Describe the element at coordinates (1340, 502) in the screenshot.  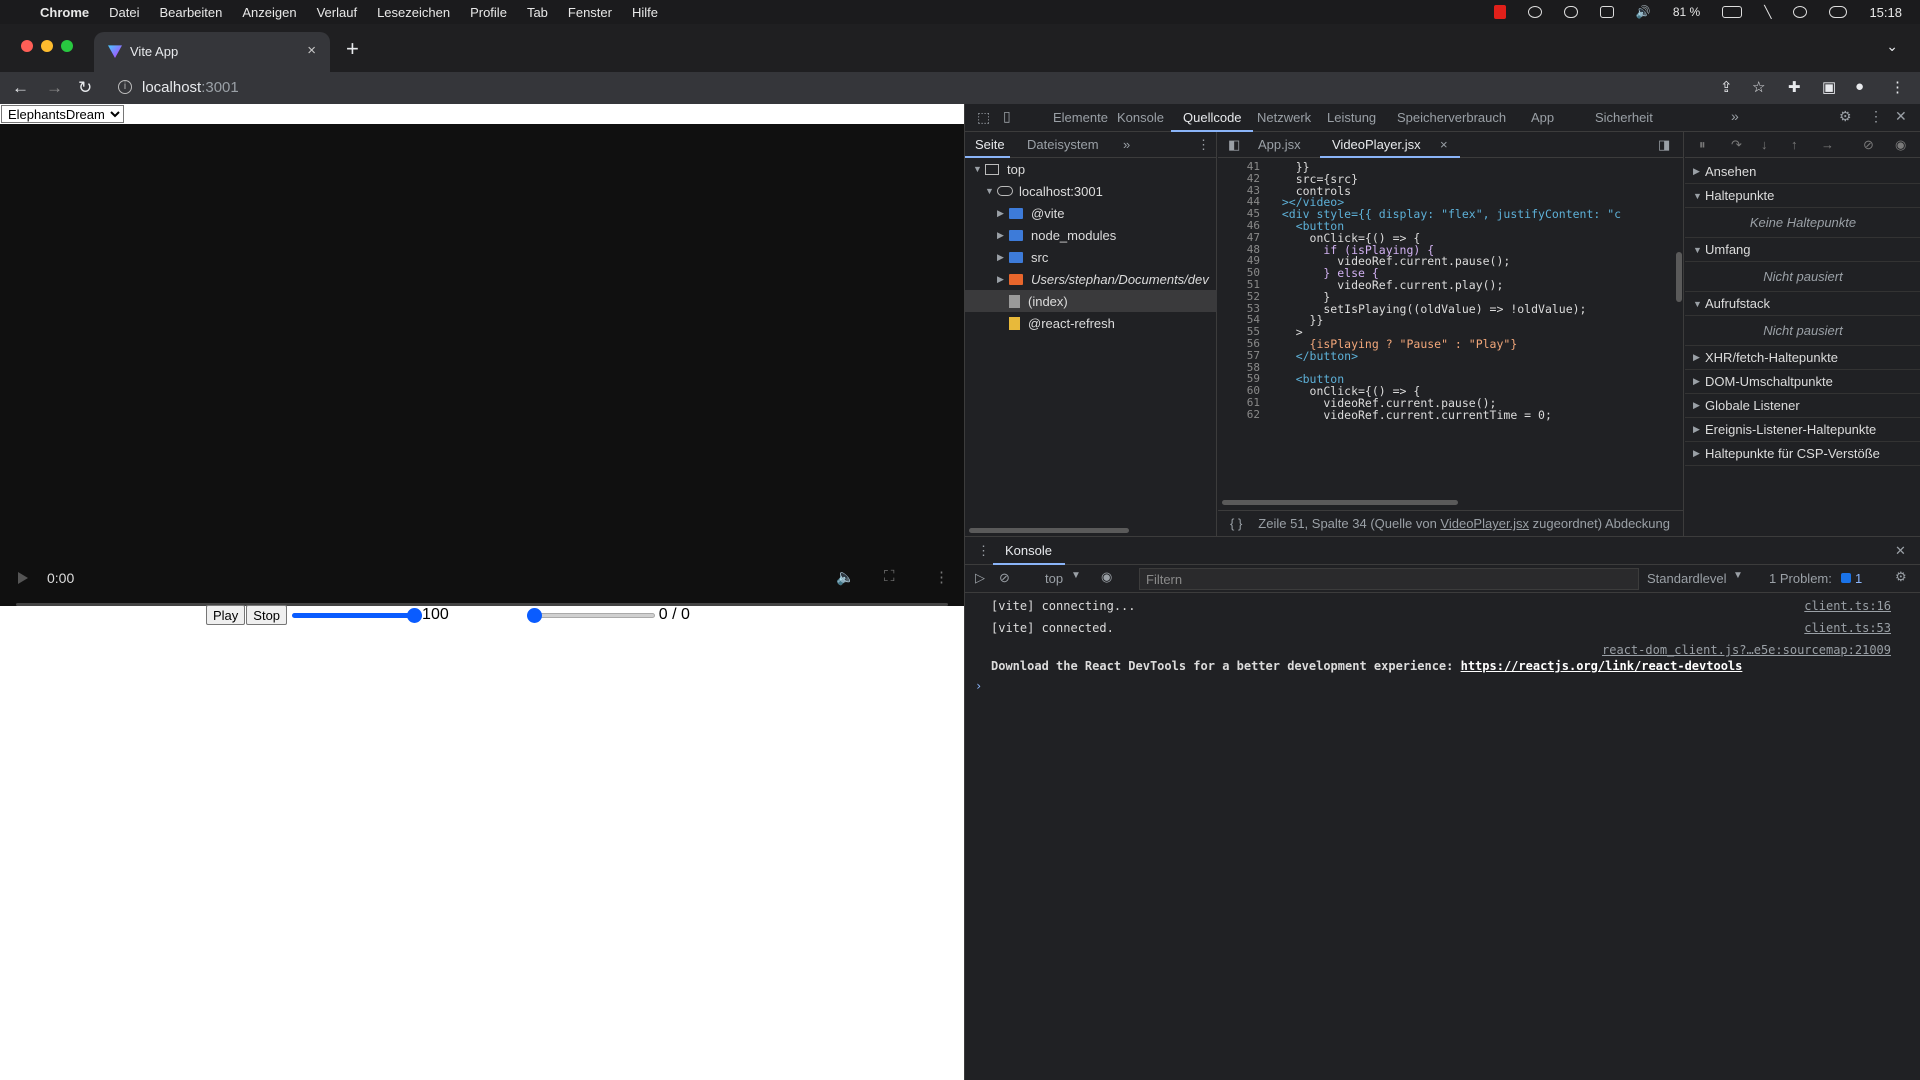
I see `editor-hscrollbar` at that location.